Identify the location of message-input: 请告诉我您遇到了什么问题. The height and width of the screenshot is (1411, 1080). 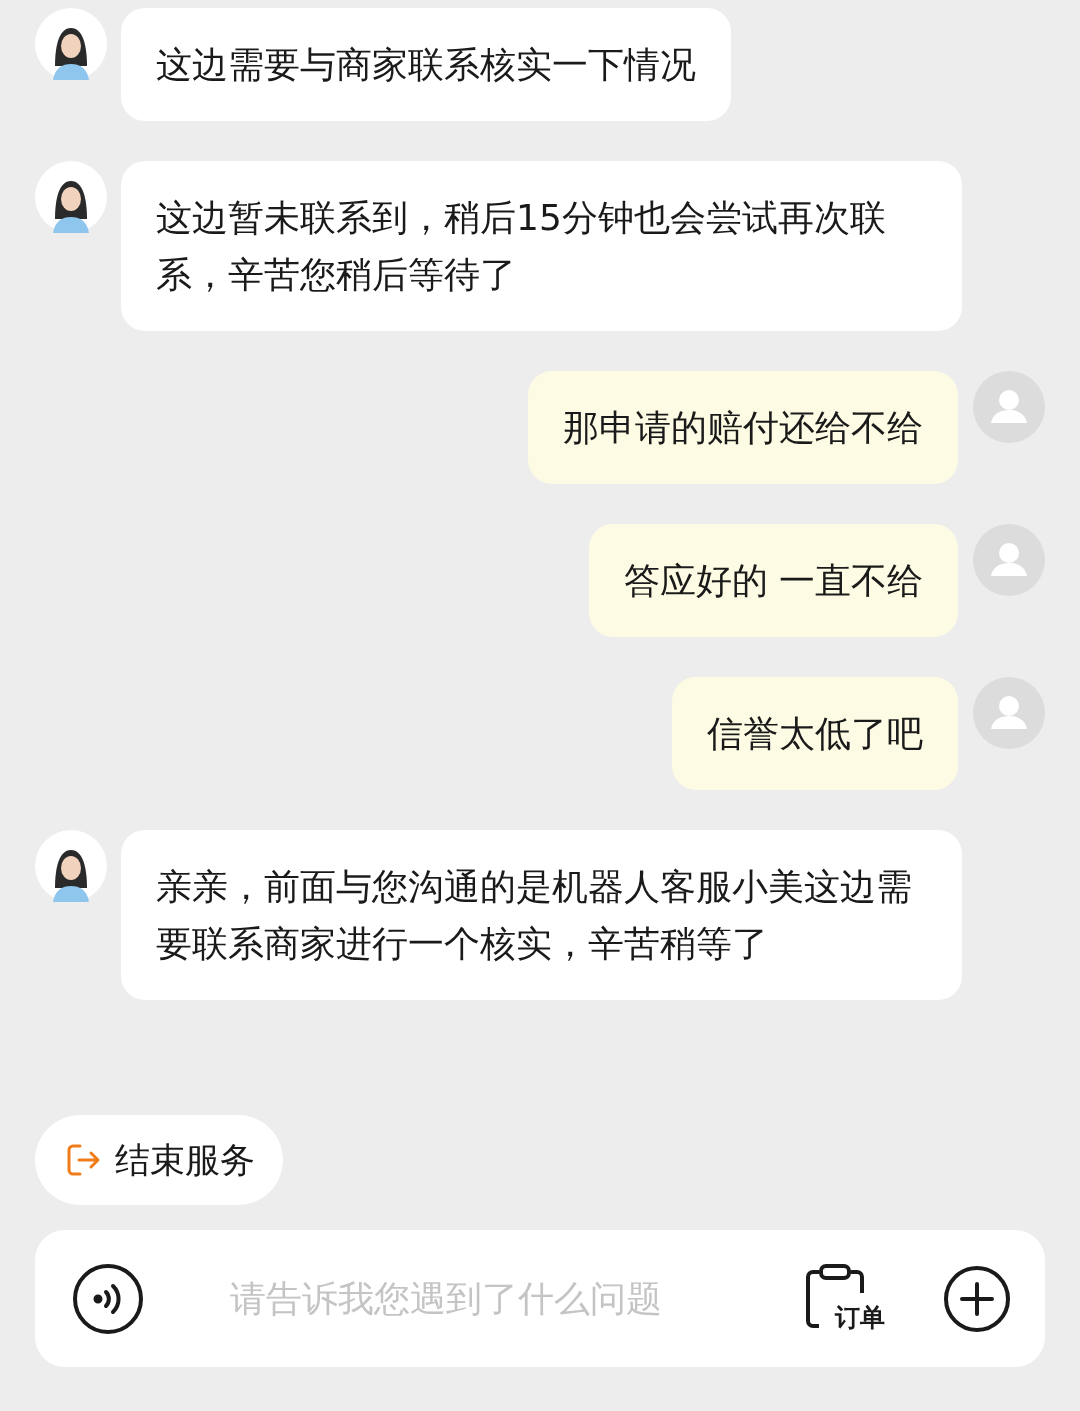
(474, 1298).